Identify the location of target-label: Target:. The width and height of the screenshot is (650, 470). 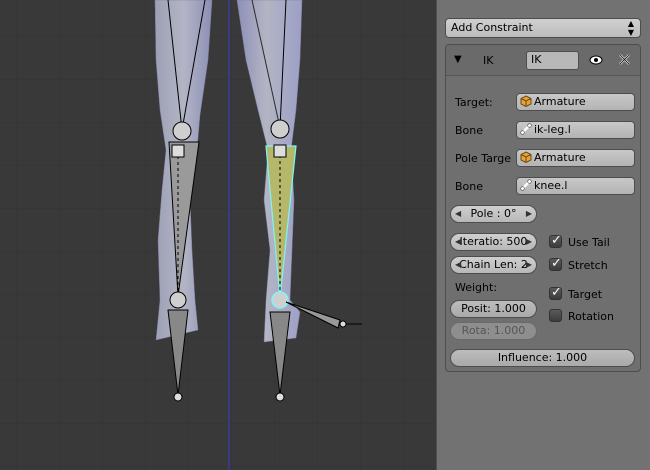
(474, 102).